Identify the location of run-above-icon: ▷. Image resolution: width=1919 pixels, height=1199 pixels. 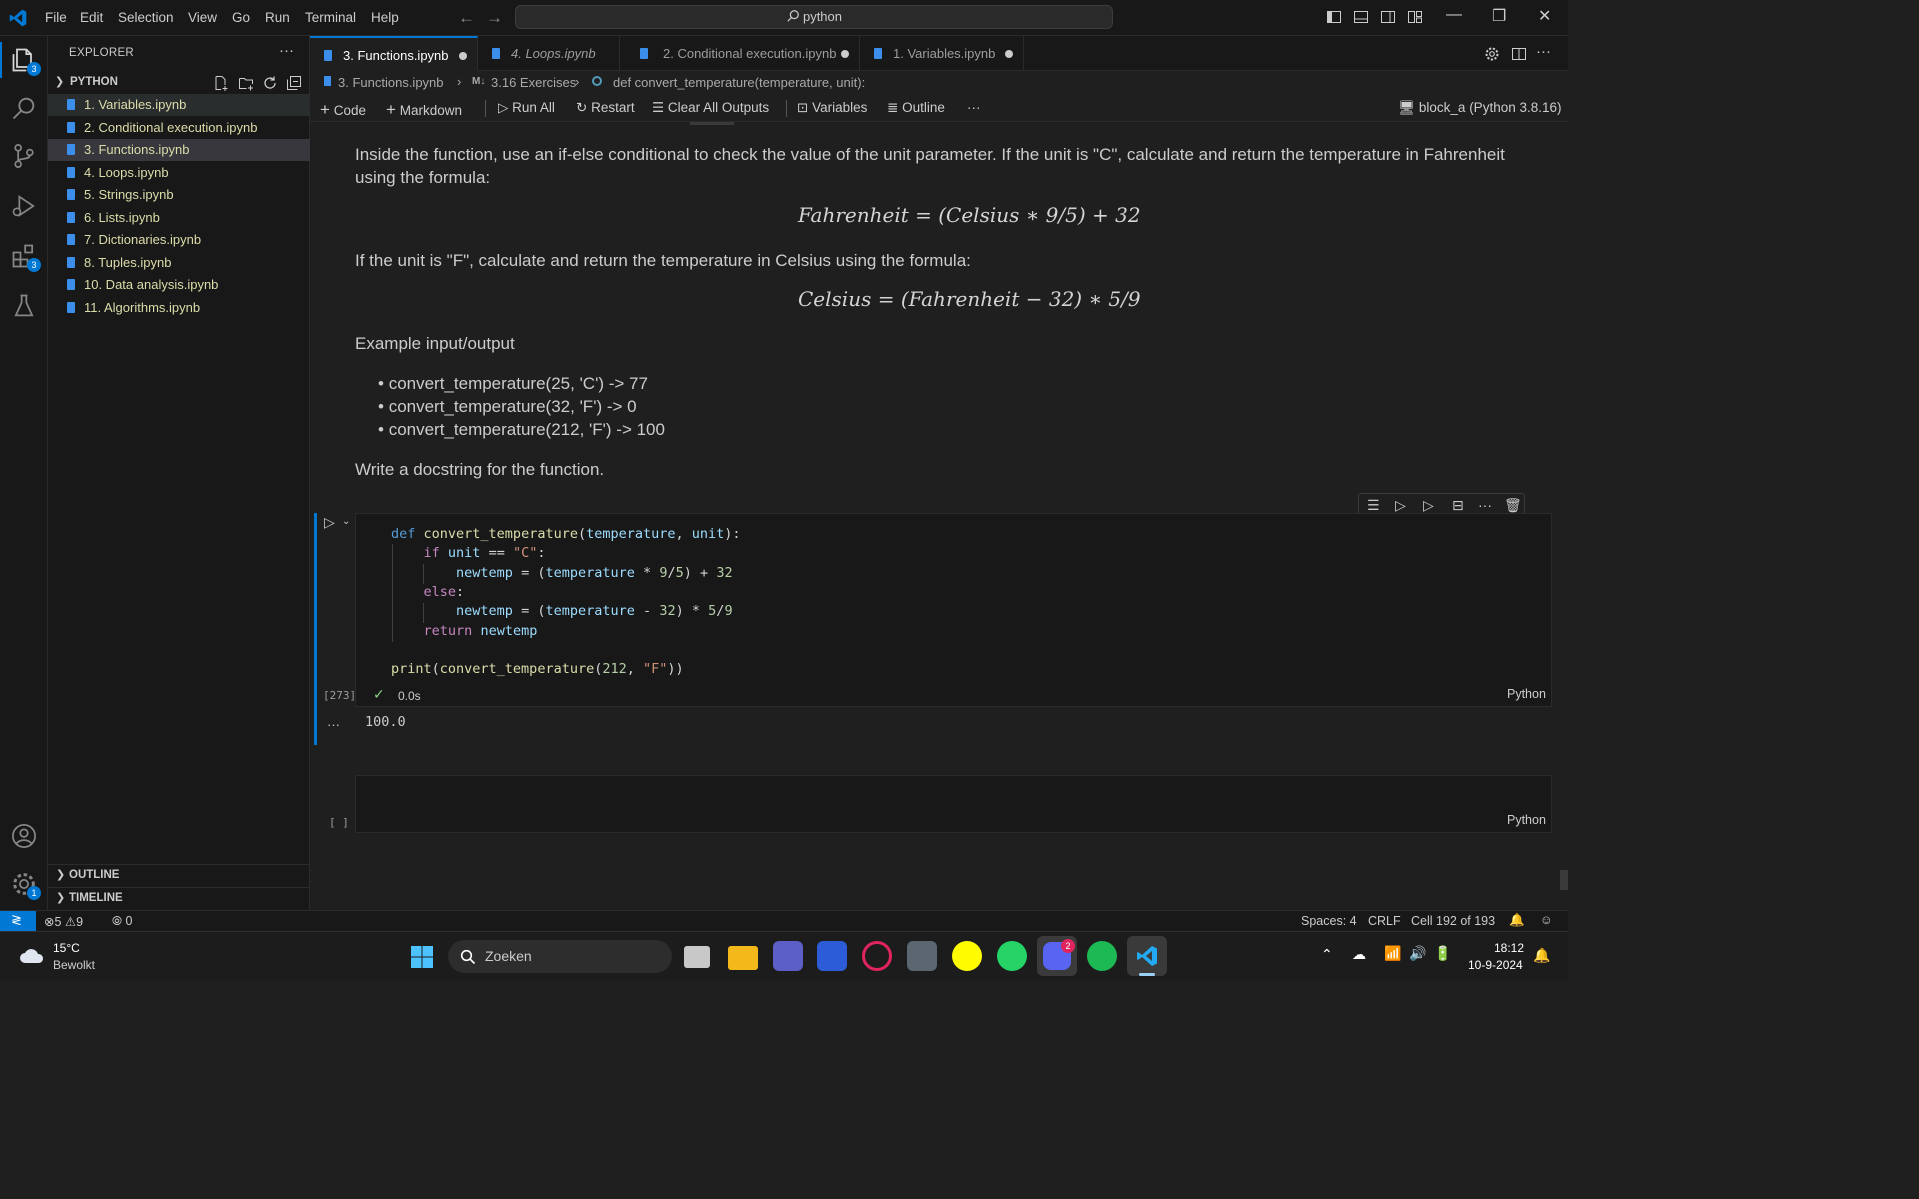
(1400, 505).